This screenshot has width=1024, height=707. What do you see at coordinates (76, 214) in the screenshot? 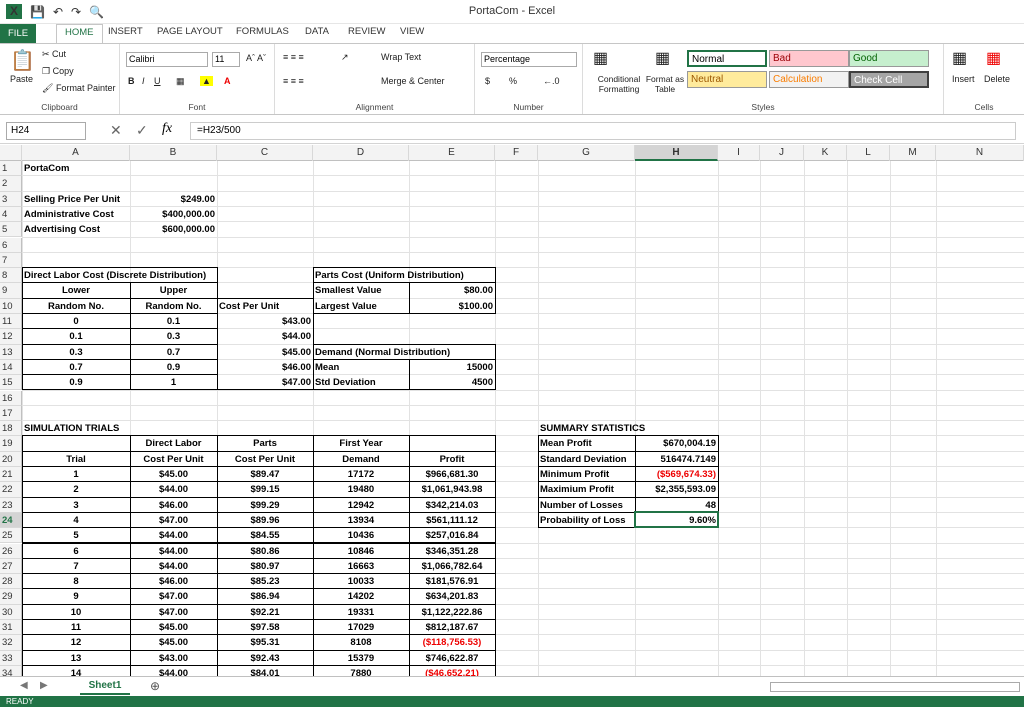
I see `cell-a4: Administrative Cost` at bounding box center [76, 214].